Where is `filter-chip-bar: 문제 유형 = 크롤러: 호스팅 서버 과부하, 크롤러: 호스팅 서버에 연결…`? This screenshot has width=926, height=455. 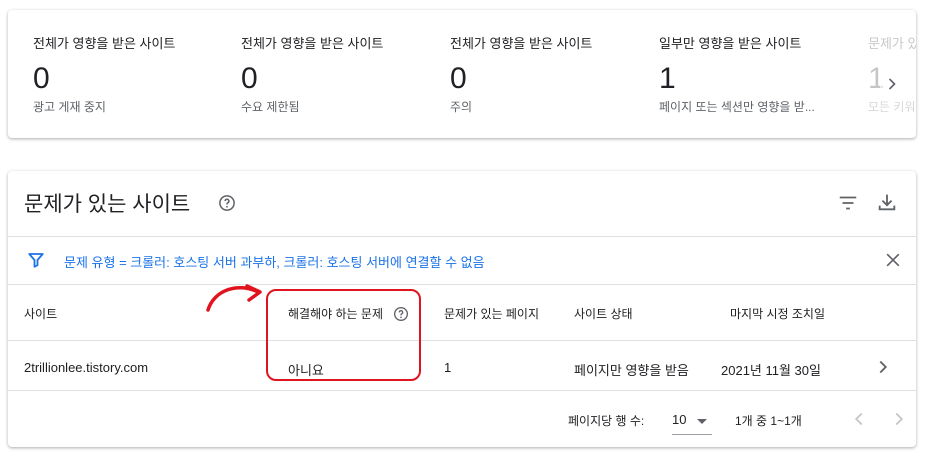
filter-chip-bar: 문제 유형 = 크롤러: 호스팅 서버 과부하, 크롤러: 호스팅 서버에 연결… is located at coordinates (462, 260).